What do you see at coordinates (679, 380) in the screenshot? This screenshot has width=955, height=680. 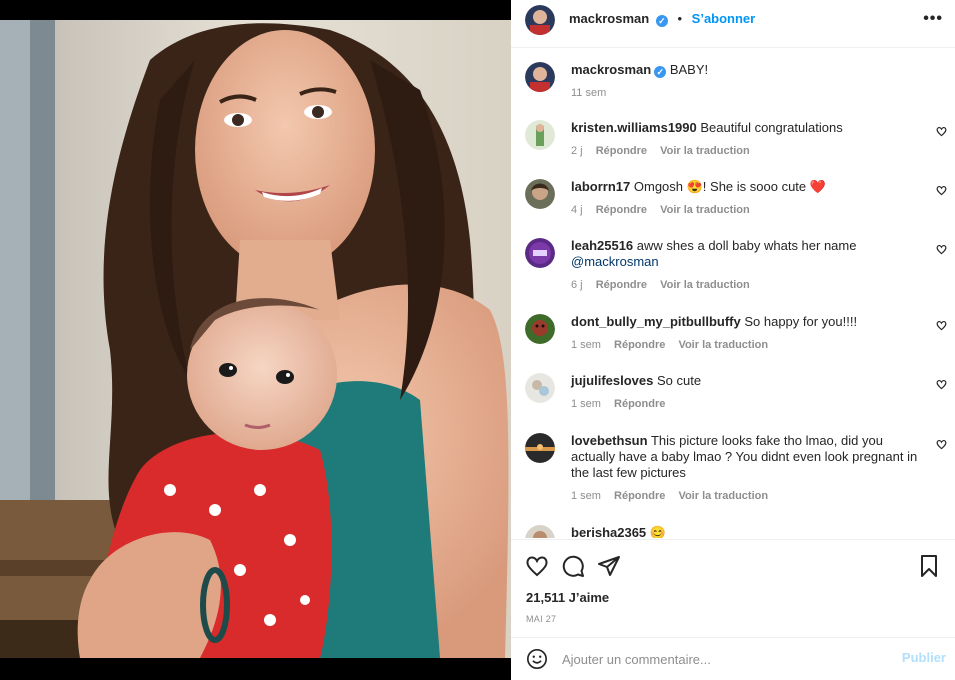 I see `comment-text: So cute` at bounding box center [679, 380].